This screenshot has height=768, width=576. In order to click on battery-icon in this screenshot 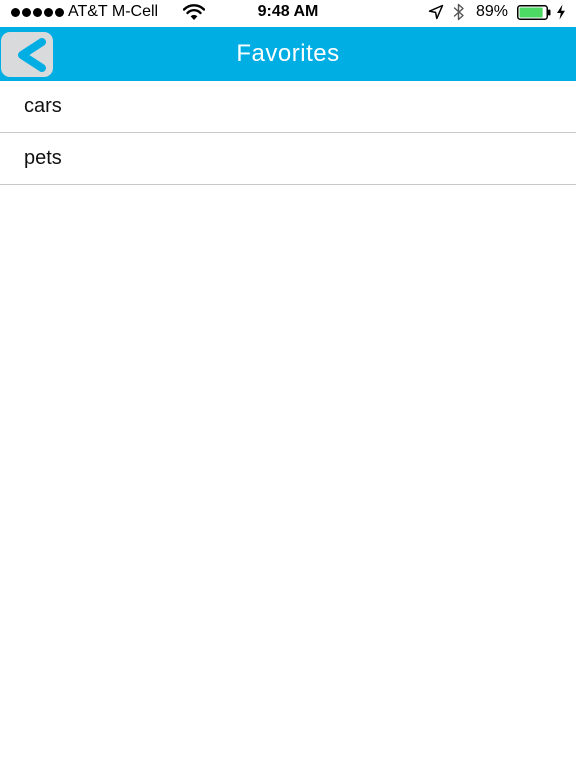, I will do `click(534, 12)`.